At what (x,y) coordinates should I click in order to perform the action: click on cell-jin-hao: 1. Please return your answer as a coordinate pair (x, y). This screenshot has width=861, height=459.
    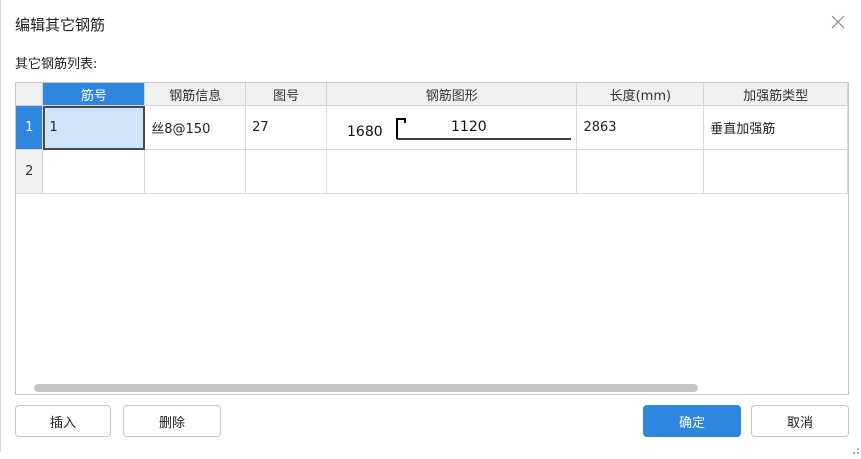
    Looking at the image, I should click on (94, 127).